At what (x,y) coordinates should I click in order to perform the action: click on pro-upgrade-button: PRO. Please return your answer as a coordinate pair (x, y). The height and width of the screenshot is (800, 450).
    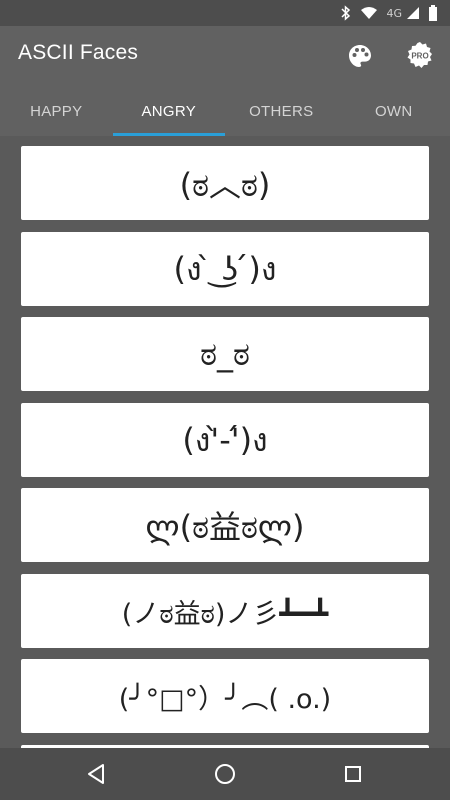
    Looking at the image, I should click on (420, 55).